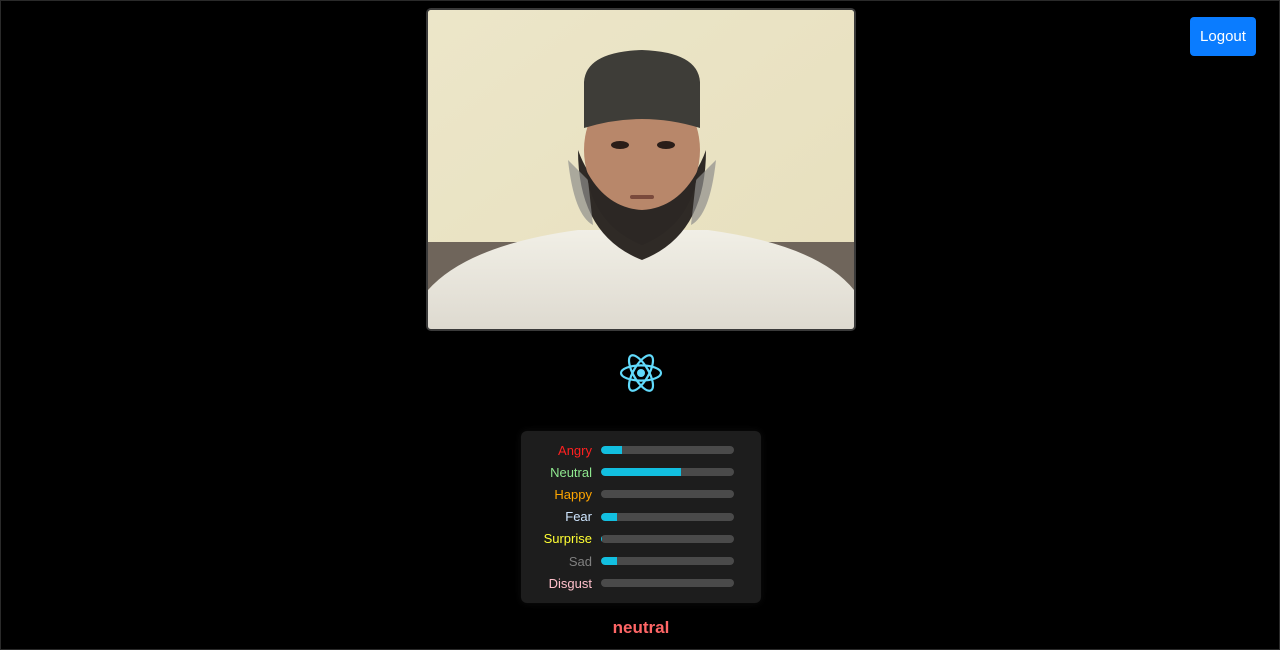 The image size is (1280, 650). What do you see at coordinates (570, 583) in the screenshot?
I see `emotion-label: Disgust` at bounding box center [570, 583].